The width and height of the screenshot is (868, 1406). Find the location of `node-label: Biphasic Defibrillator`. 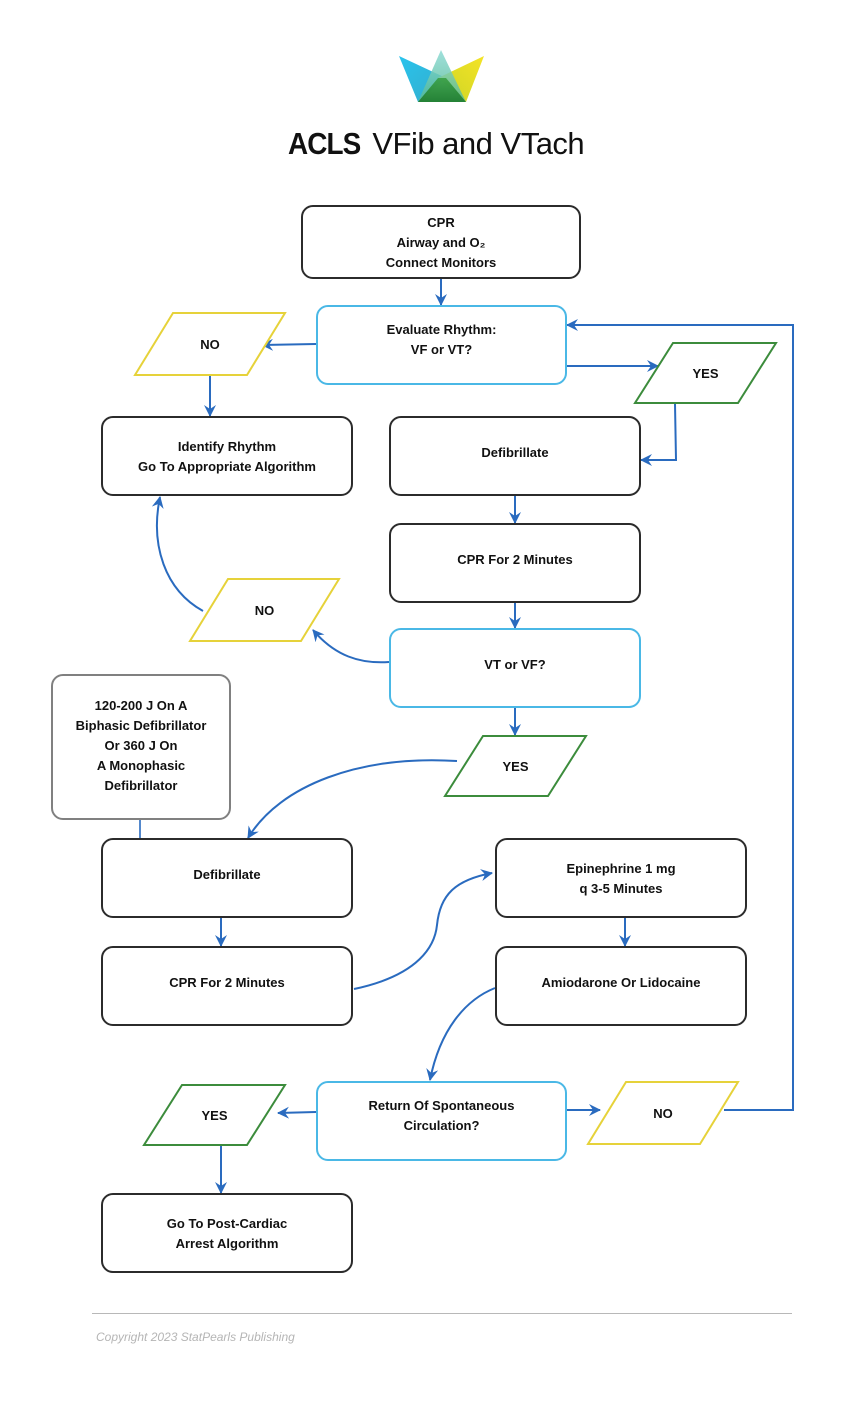

node-label: Biphasic Defibrillator is located at coordinates (141, 725).